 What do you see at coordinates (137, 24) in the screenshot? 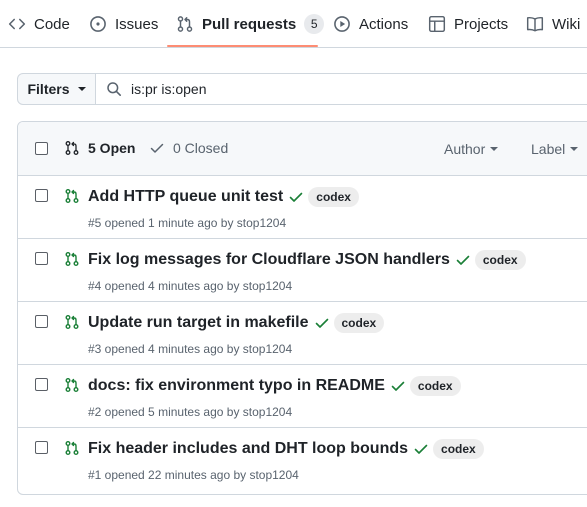
I see `tab-label: Issues` at bounding box center [137, 24].